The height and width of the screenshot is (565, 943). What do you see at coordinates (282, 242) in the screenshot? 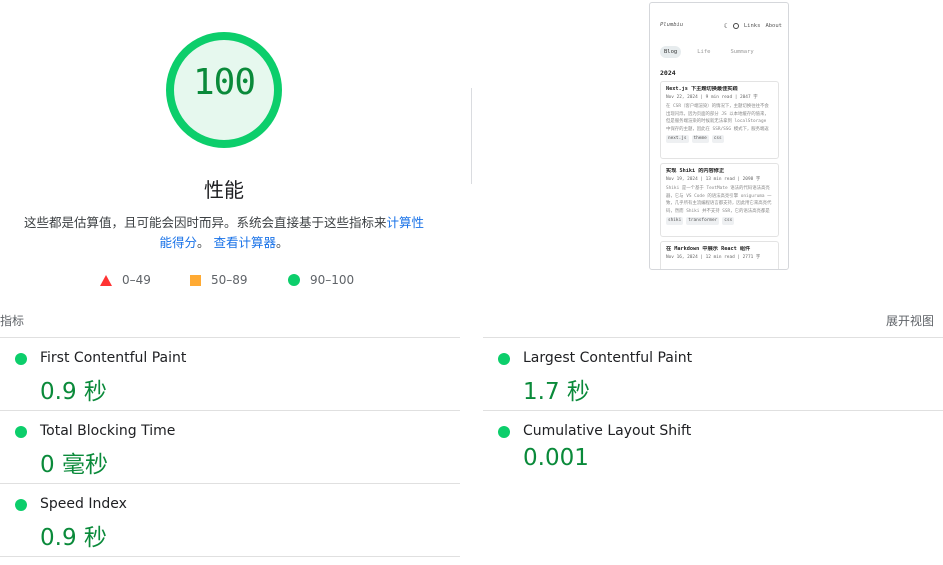
I see `description-end: 。` at bounding box center [282, 242].